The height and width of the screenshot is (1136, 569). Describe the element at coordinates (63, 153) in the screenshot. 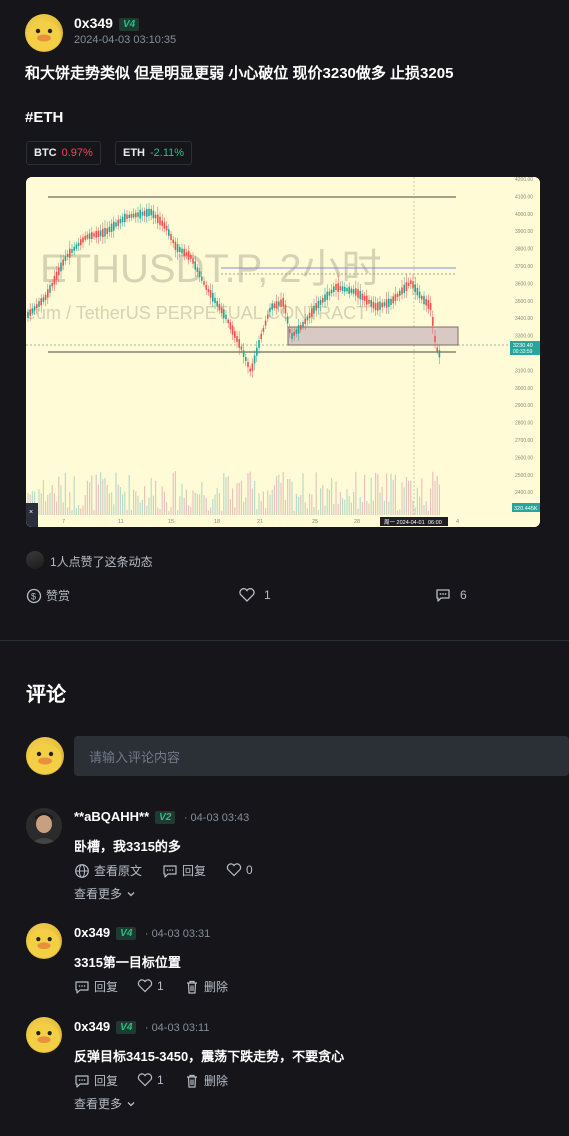

I see `coin-chip-btc: BTC 0.97%` at that location.